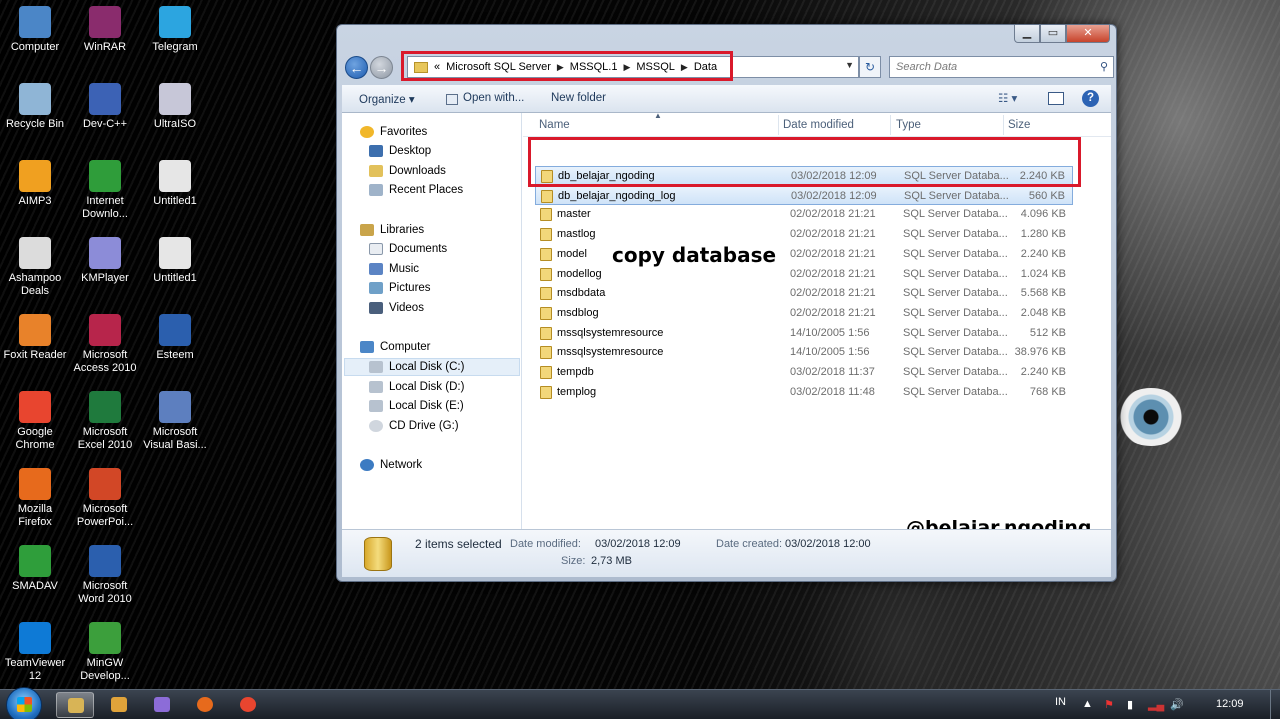 The height and width of the screenshot is (719, 1280). I want to click on nav-videos: Videos, so click(396, 308).